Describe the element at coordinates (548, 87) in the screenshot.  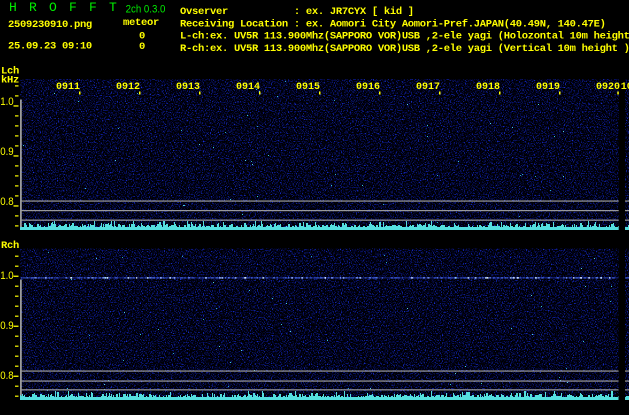
I see `svg-text: 0919` at that location.